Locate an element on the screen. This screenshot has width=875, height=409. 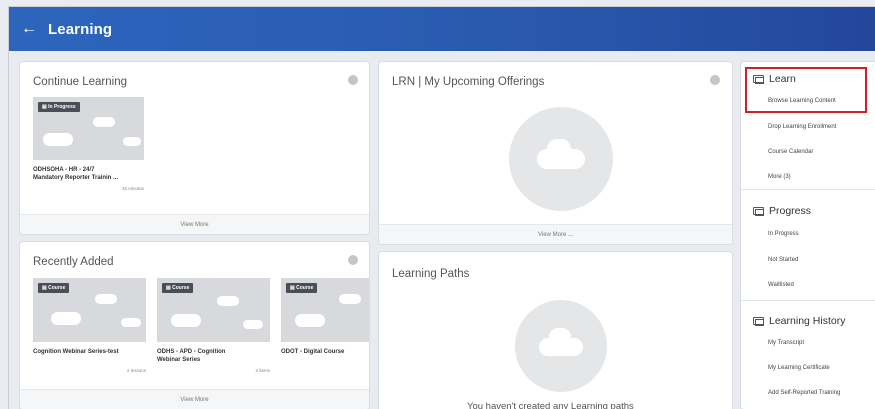
progress-title: Progress is located at coordinates (790, 211).